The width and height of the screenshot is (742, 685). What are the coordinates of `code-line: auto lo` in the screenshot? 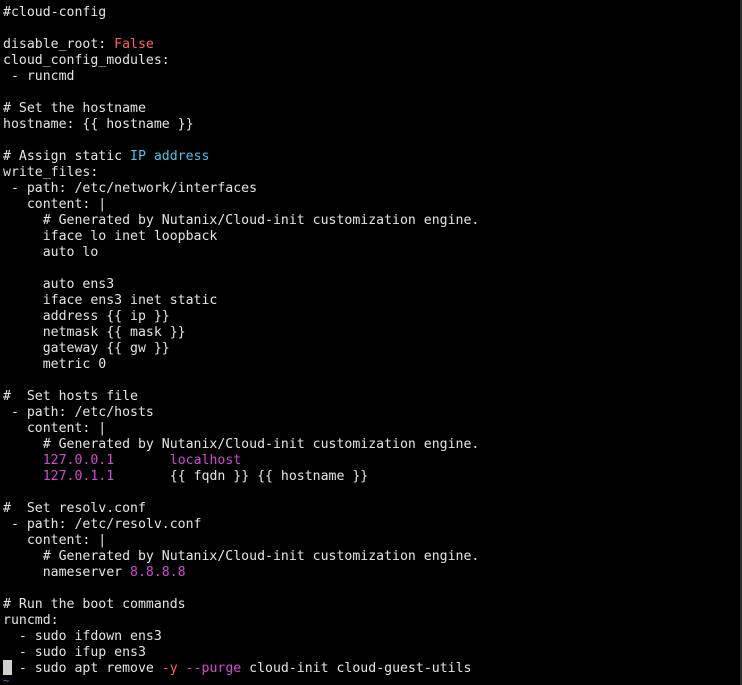 It's located at (241, 253).